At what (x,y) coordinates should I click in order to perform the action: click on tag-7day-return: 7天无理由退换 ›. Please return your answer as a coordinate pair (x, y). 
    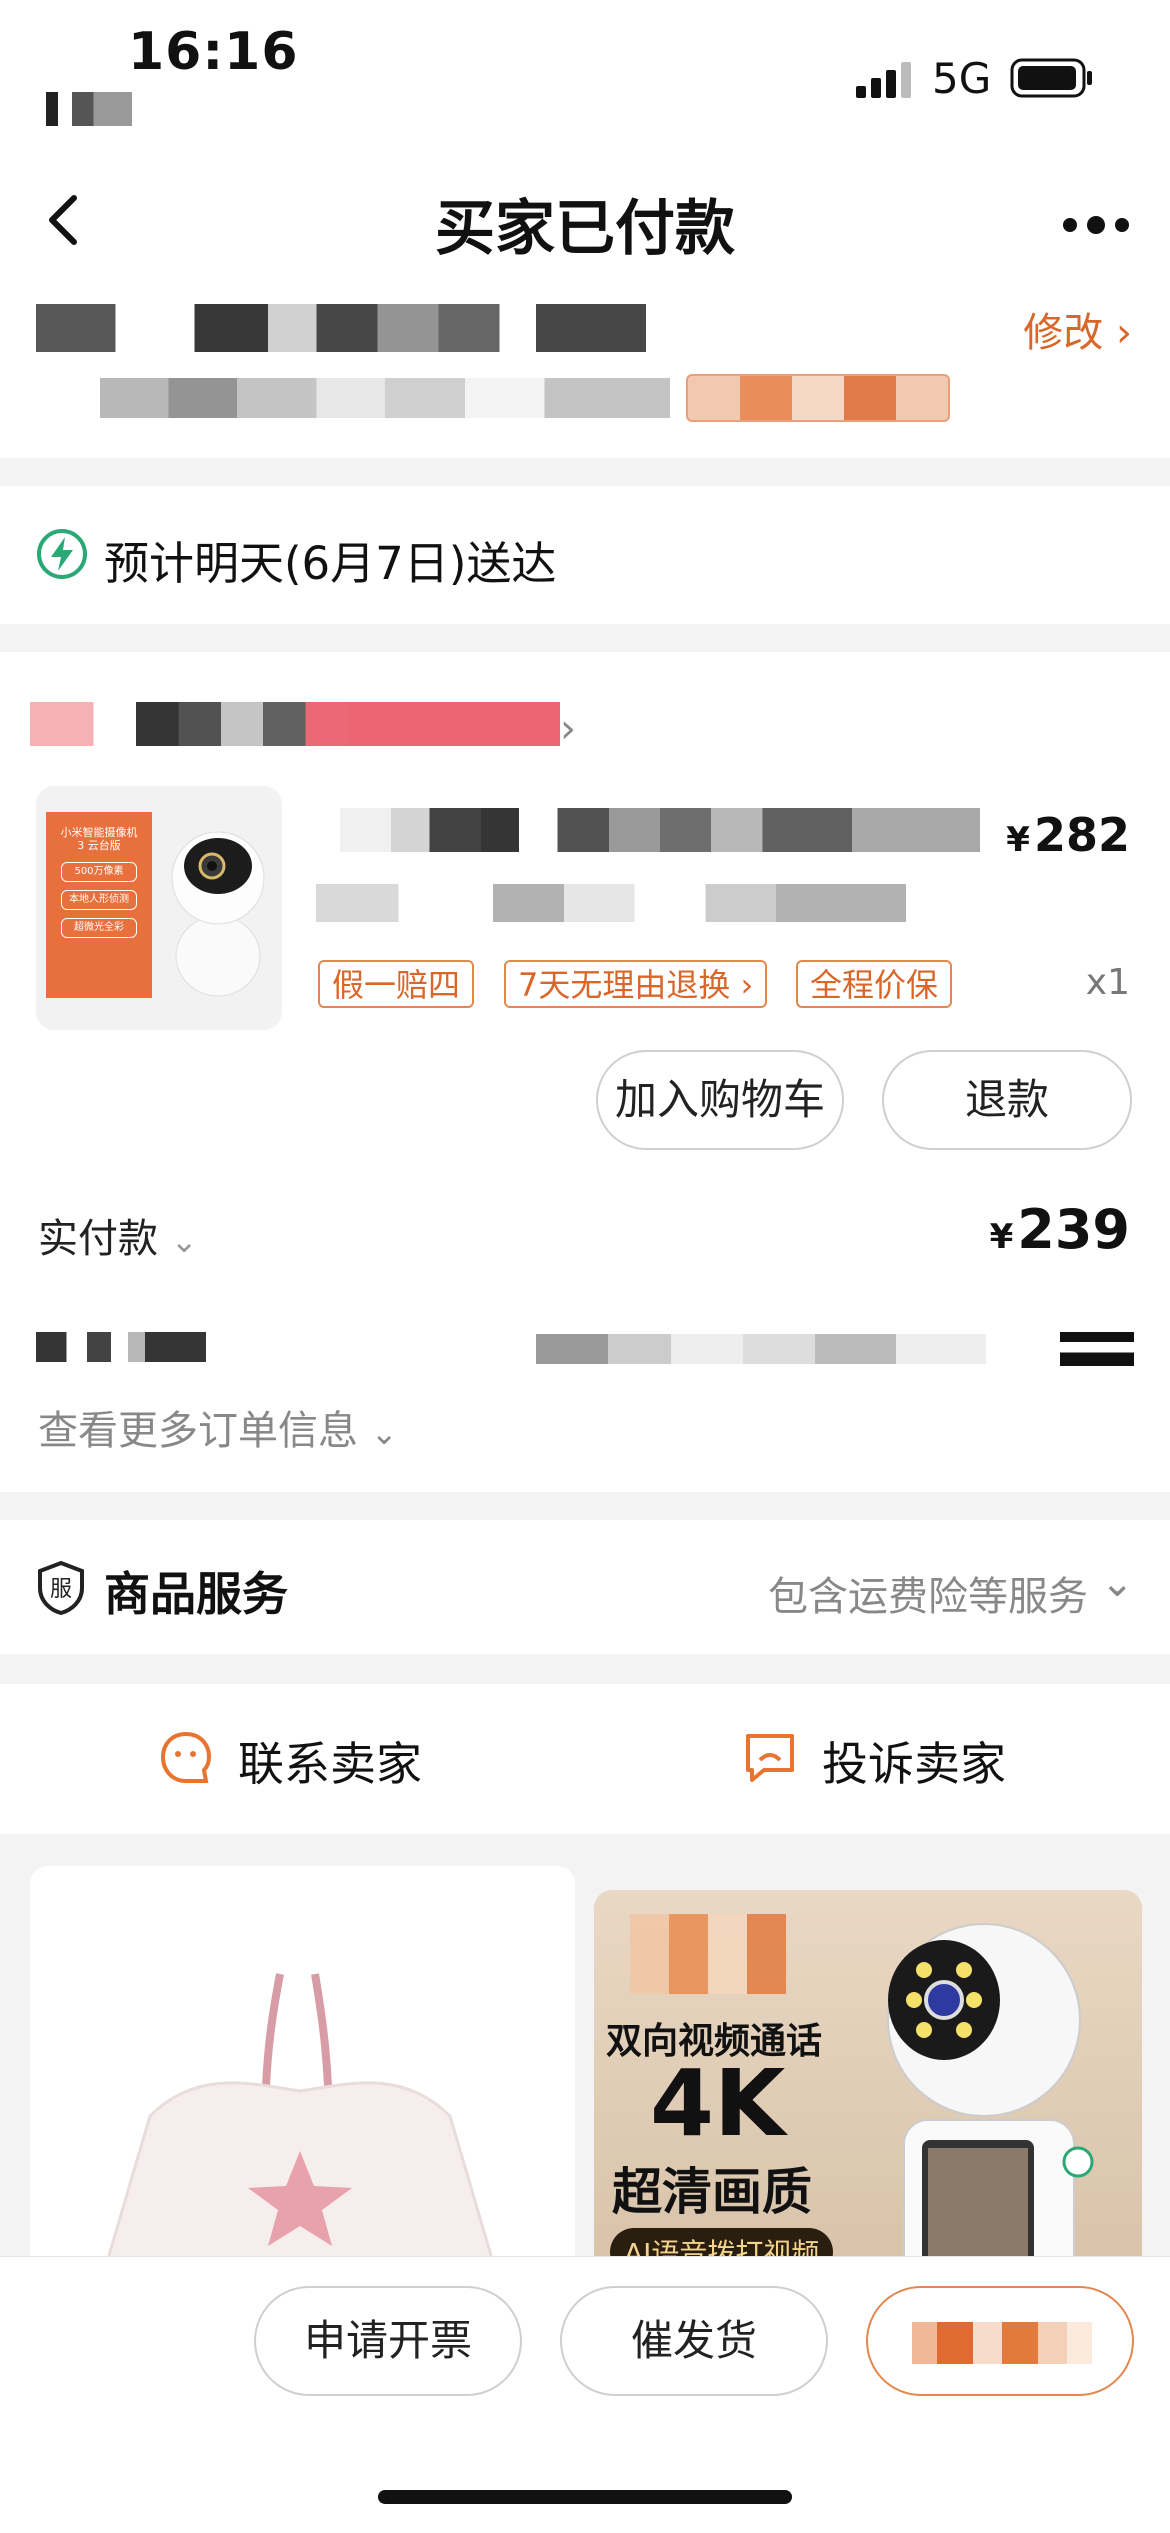
    Looking at the image, I should click on (636, 984).